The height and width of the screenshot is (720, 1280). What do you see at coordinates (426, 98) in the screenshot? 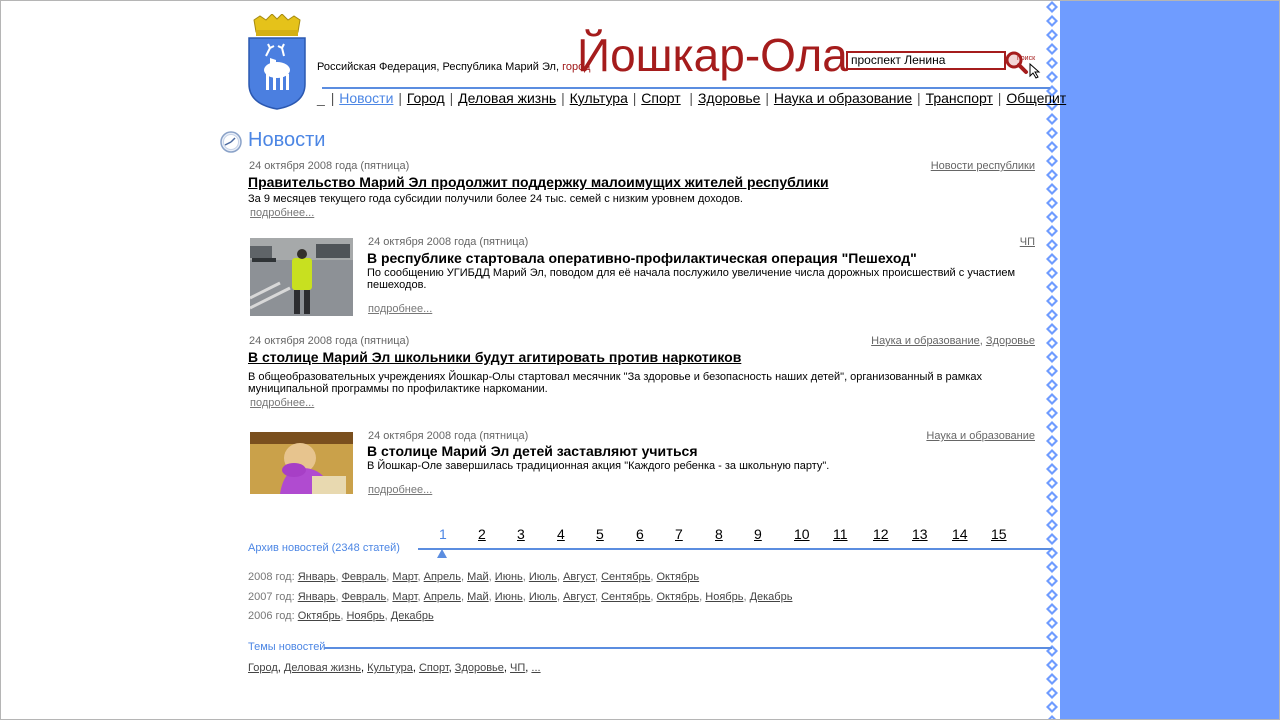
I see `nav-item-city: Город` at bounding box center [426, 98].